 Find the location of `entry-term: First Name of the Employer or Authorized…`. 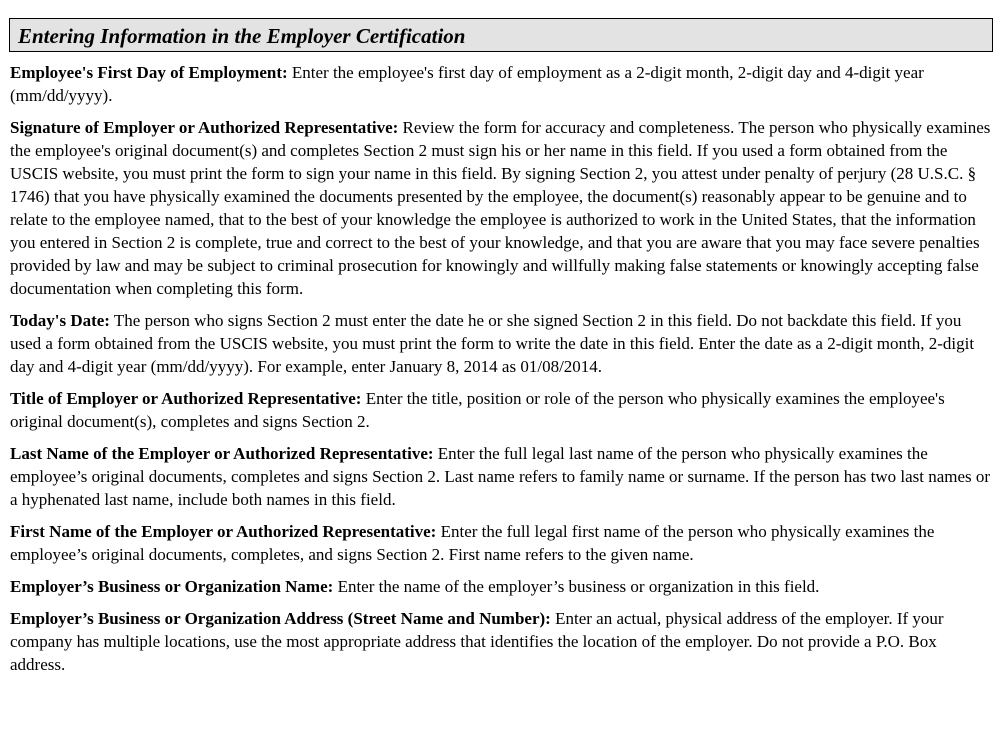

entry-term: First Name of the Employer or Authorized… is located at coordinates (223, 531).